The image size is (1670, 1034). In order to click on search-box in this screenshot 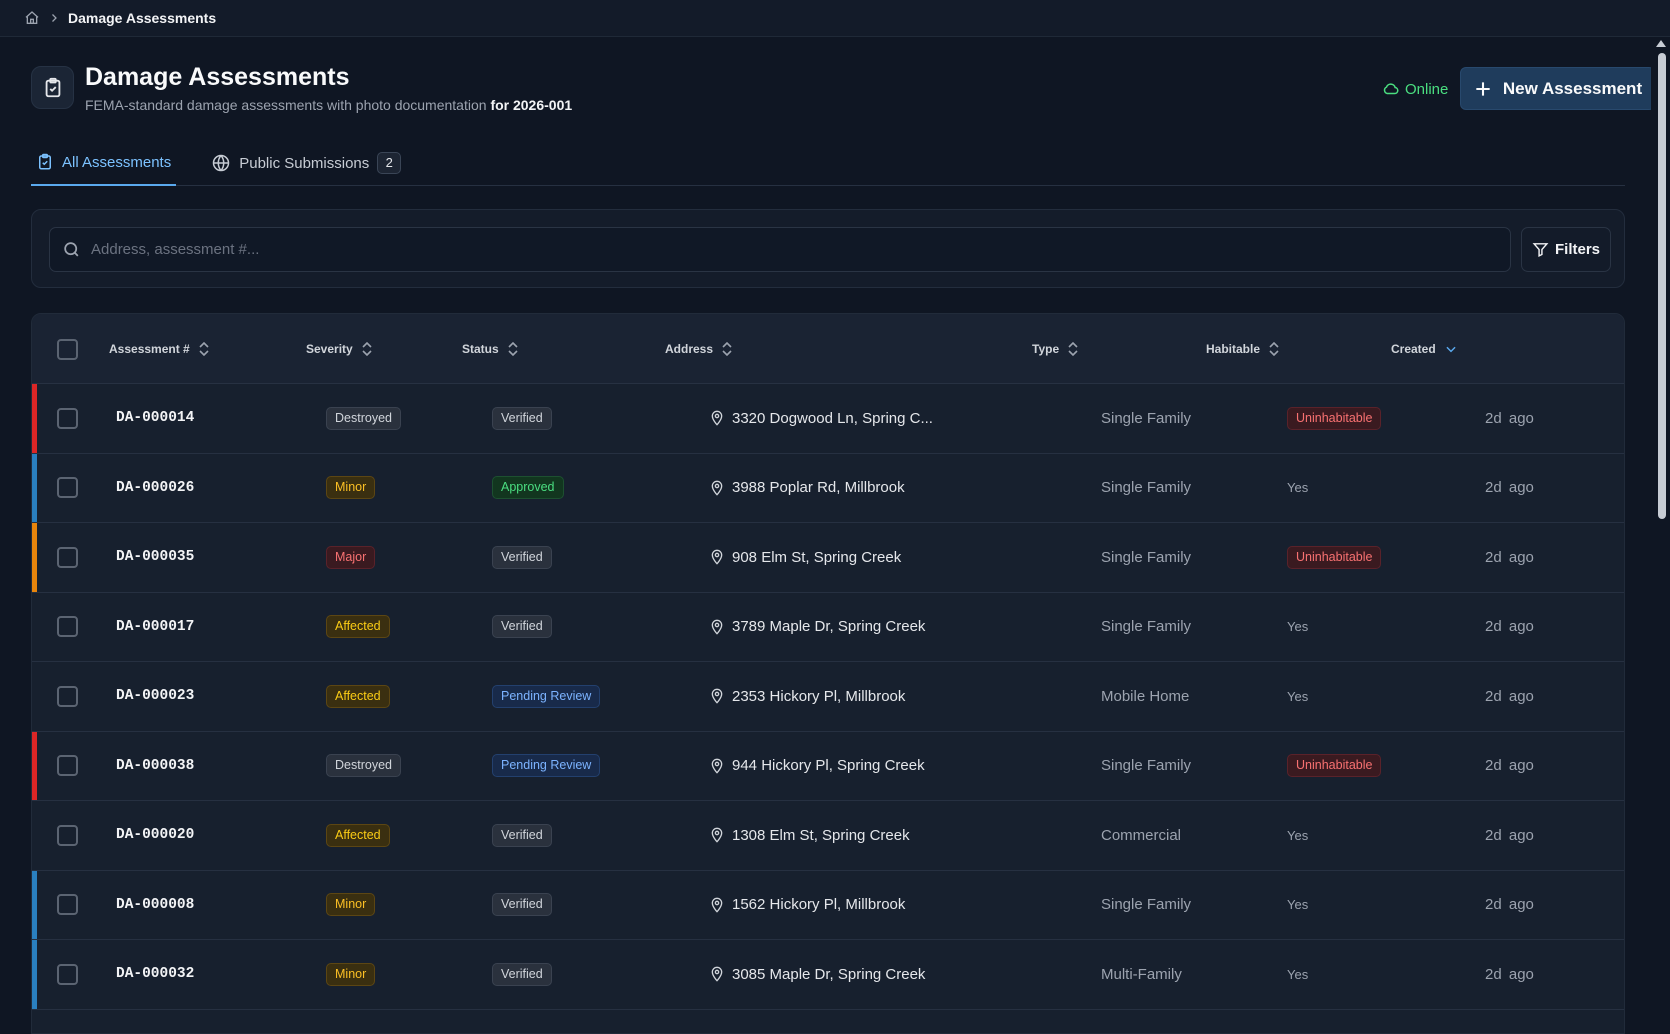, I will do `click(780, 249)`.